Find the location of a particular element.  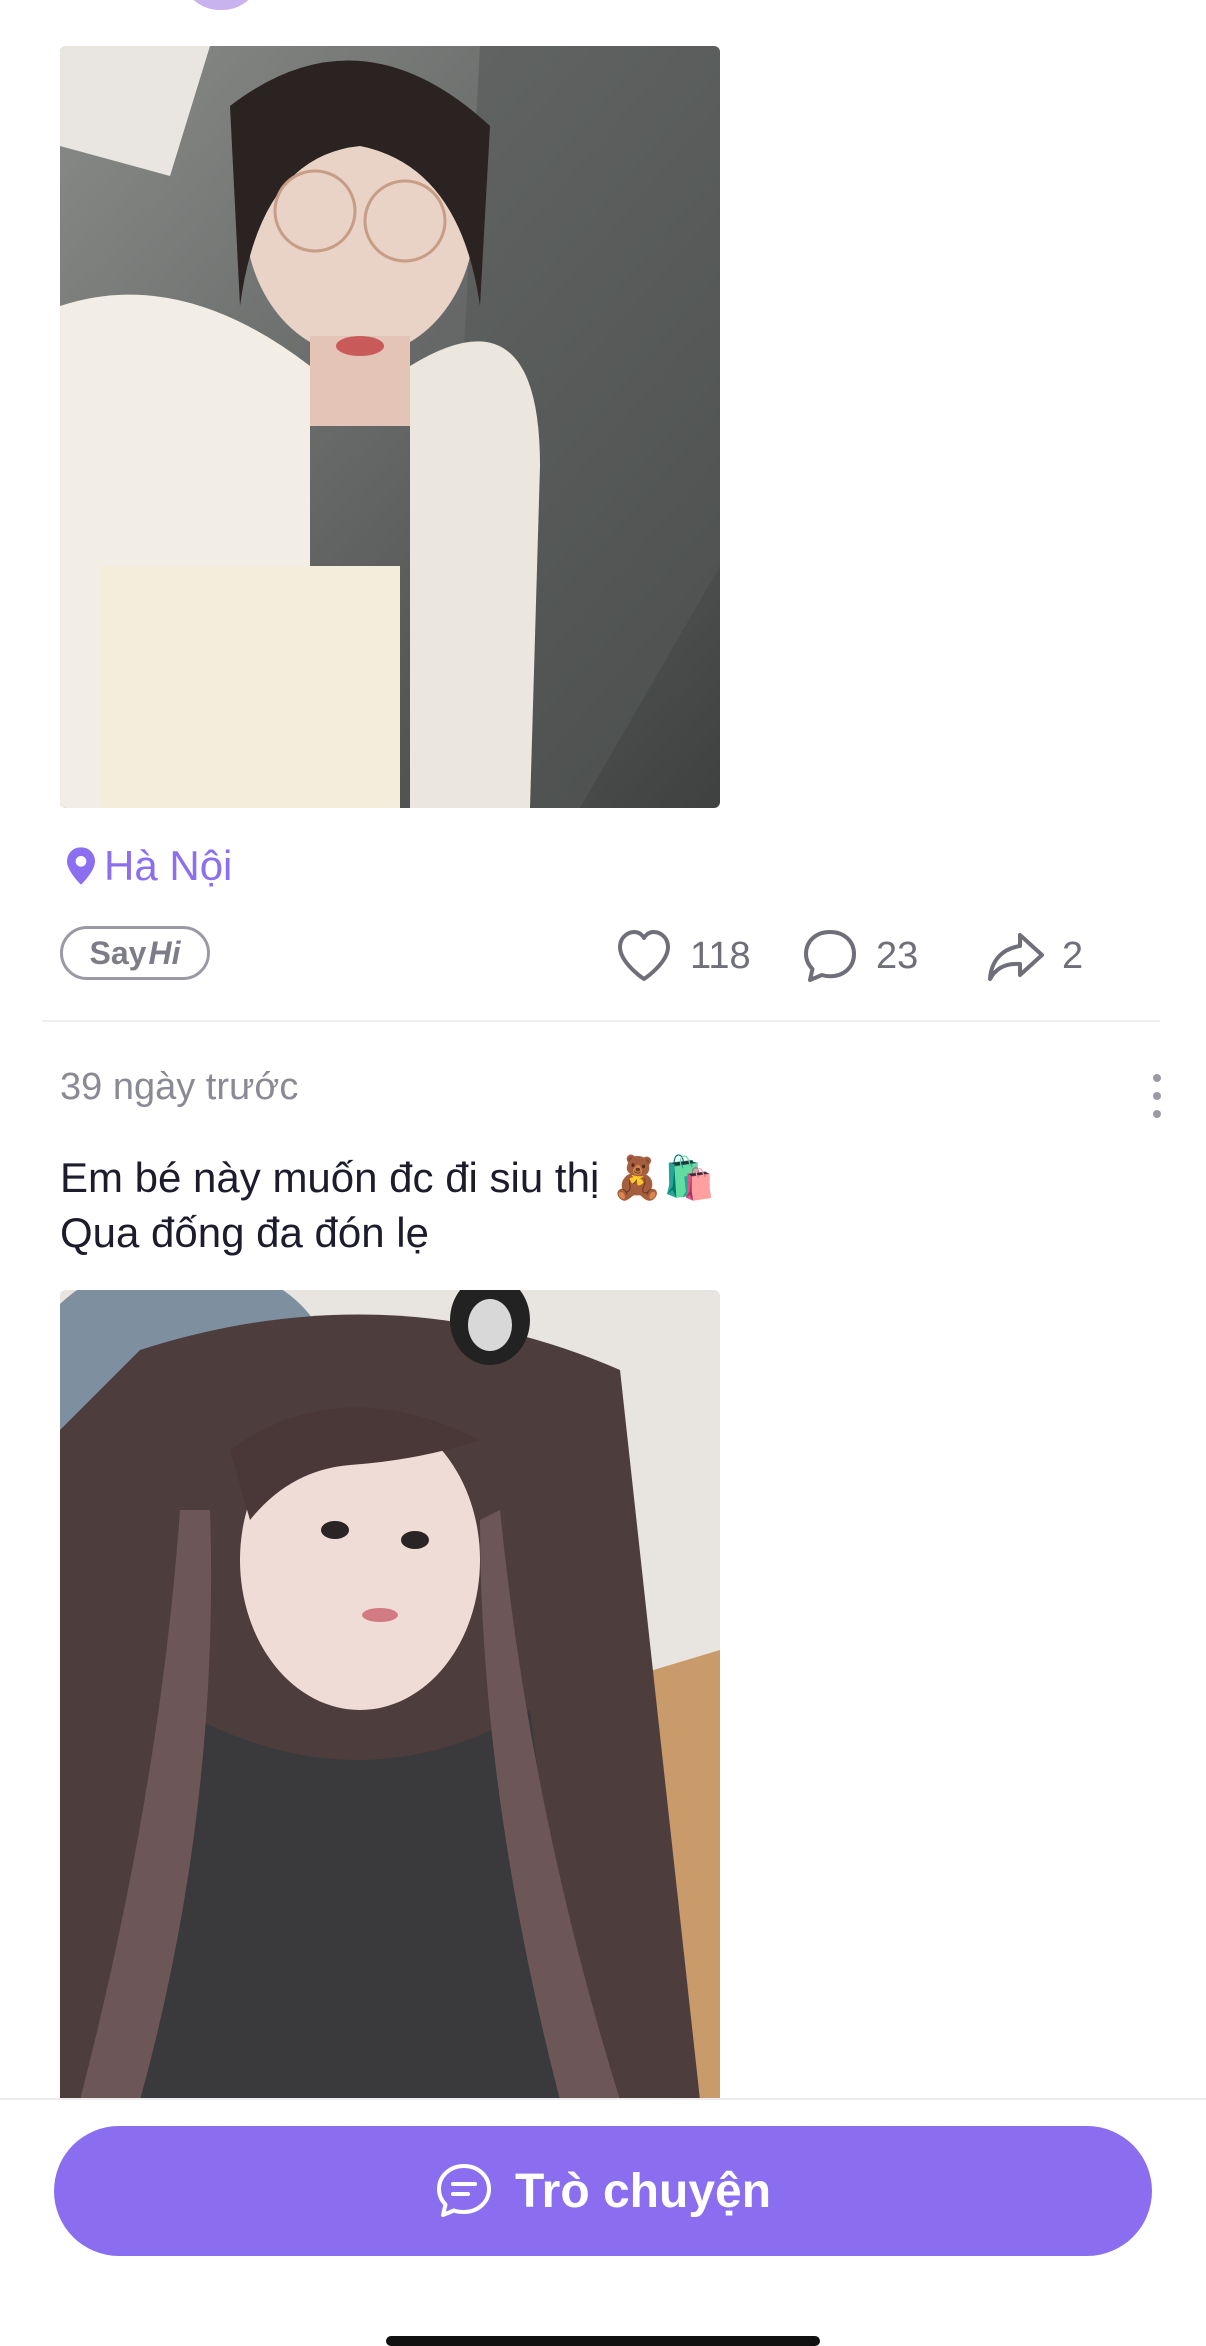

like-button: 118 is located at coordinates (682, 956).